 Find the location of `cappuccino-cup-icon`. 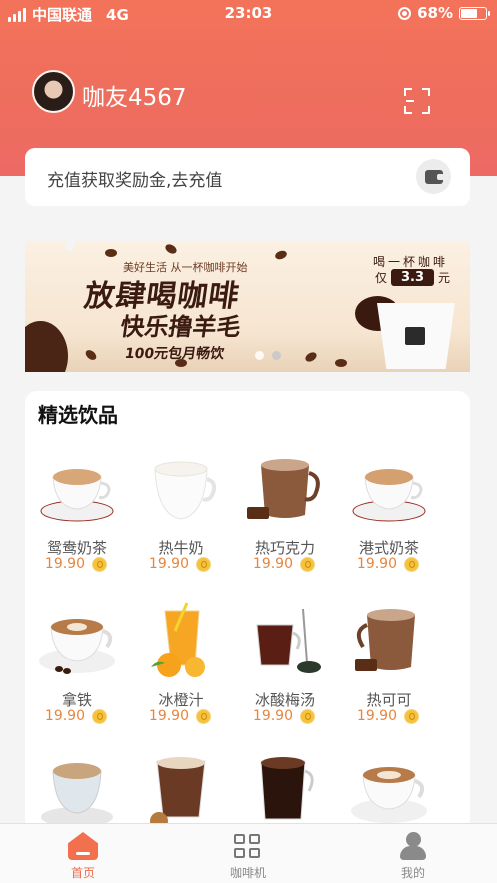

cappuccino-cup-icon is located at coordinates (77, 791).